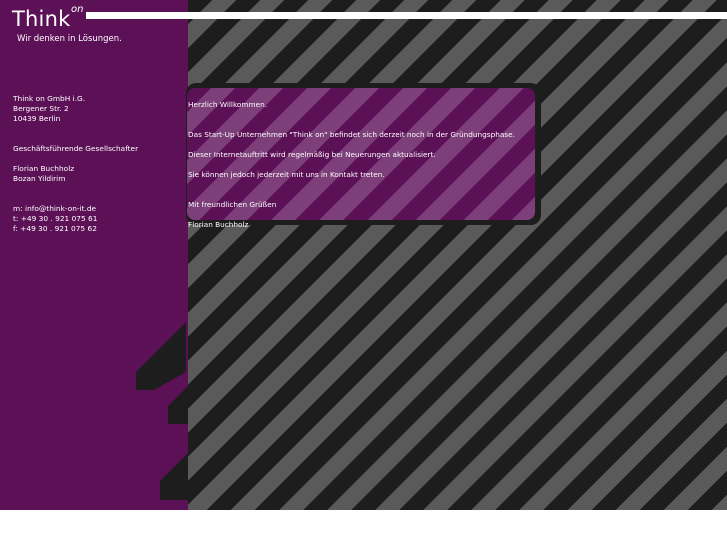 This screenshot has height=545, width=727. I want to click on company-street: Bergener Str. 2, so click(41, 108).